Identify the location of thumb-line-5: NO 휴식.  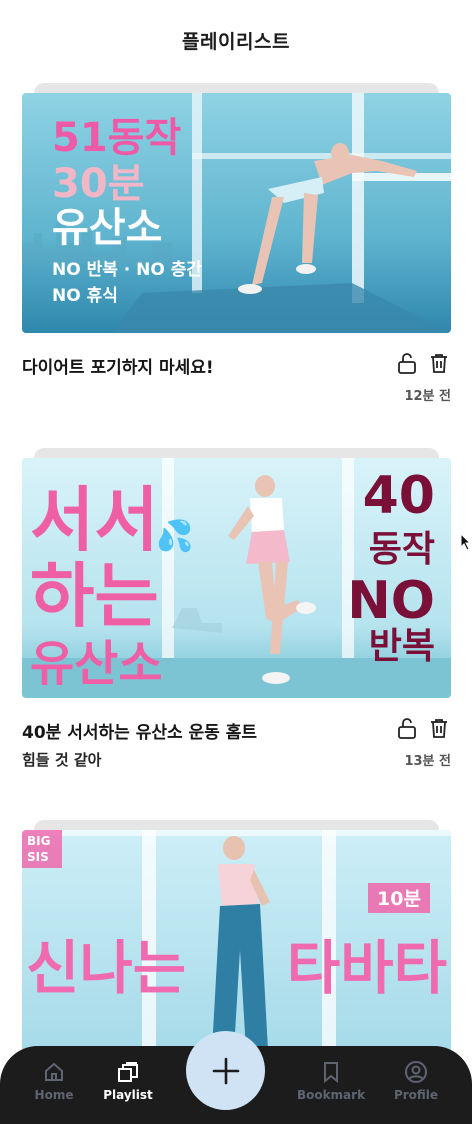
(85, 295).